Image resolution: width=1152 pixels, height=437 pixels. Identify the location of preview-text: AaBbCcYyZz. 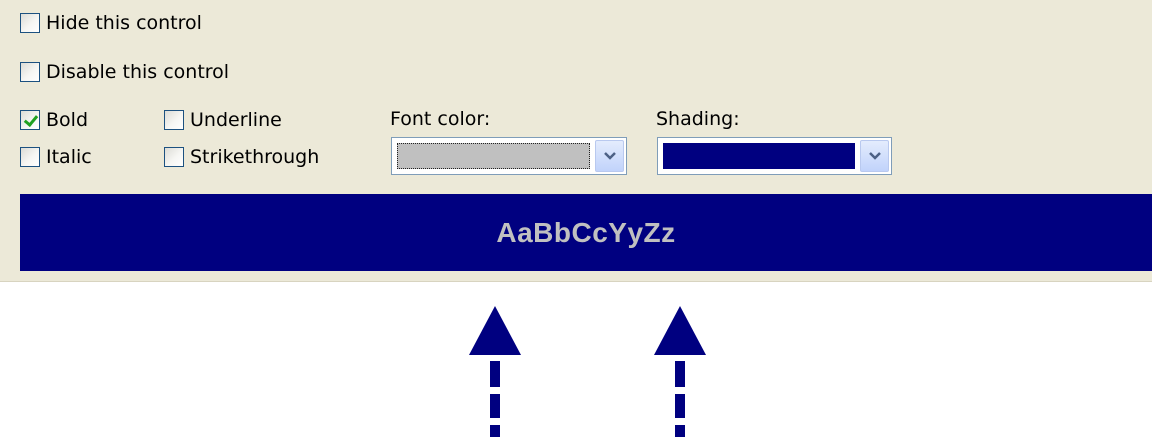
(586, 232).